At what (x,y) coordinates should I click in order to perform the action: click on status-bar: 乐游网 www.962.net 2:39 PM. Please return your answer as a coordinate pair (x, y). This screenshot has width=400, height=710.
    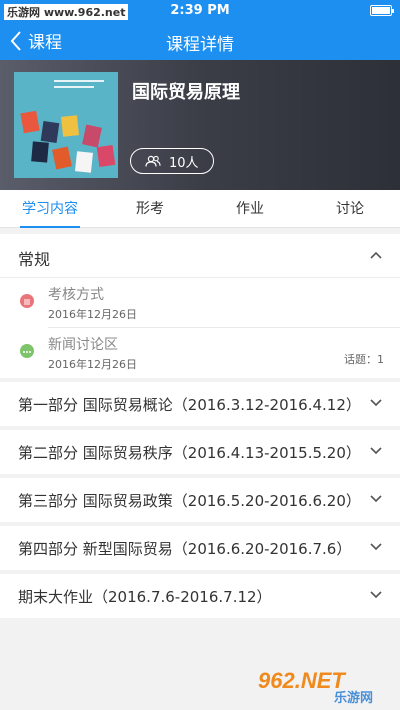
    Looking at the image, I should click on (200, 11).